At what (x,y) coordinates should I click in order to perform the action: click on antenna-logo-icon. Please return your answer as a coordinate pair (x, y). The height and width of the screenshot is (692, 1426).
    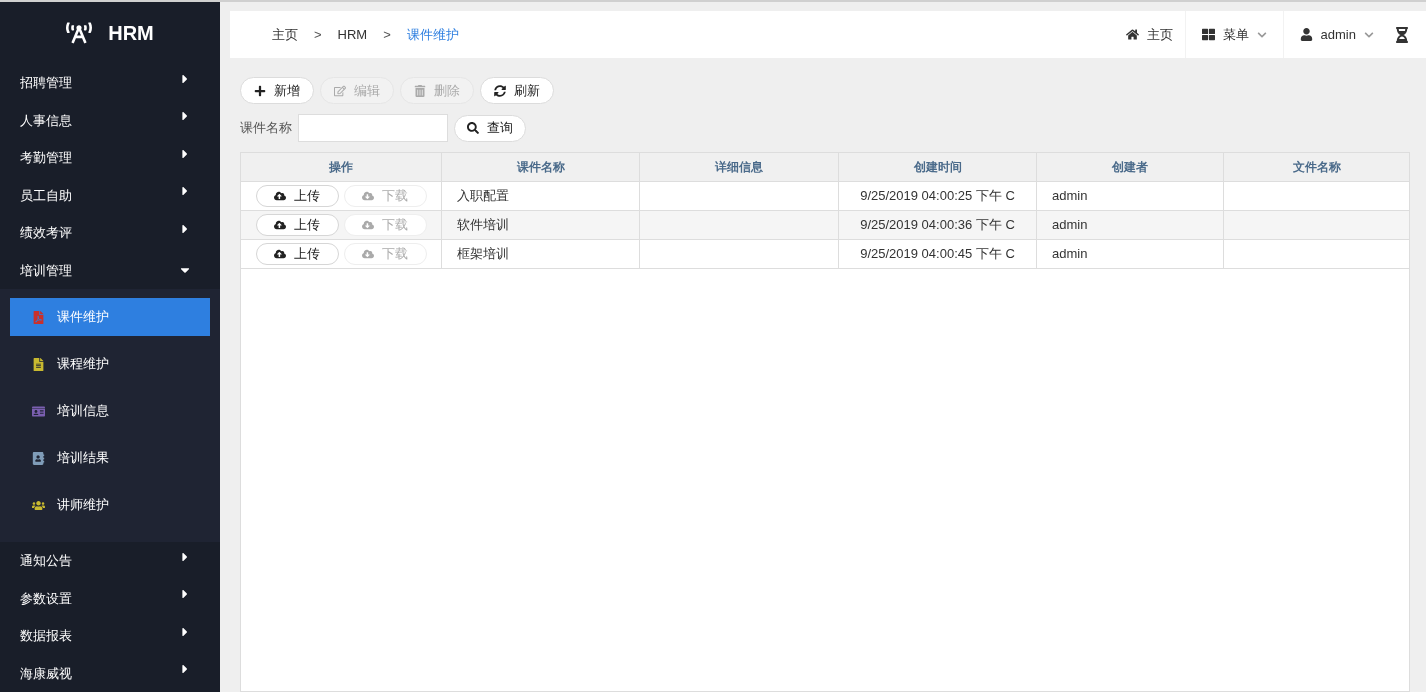
    Looking at the image, I should click on (79, 33).